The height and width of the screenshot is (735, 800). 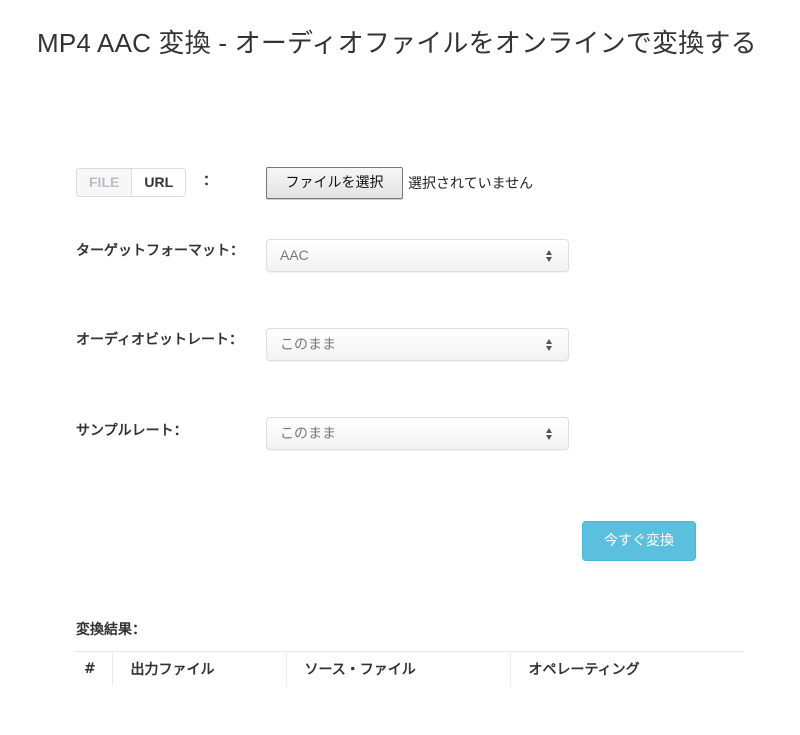 I want to click on toggle-url: URL, so click(x=159, y=182).